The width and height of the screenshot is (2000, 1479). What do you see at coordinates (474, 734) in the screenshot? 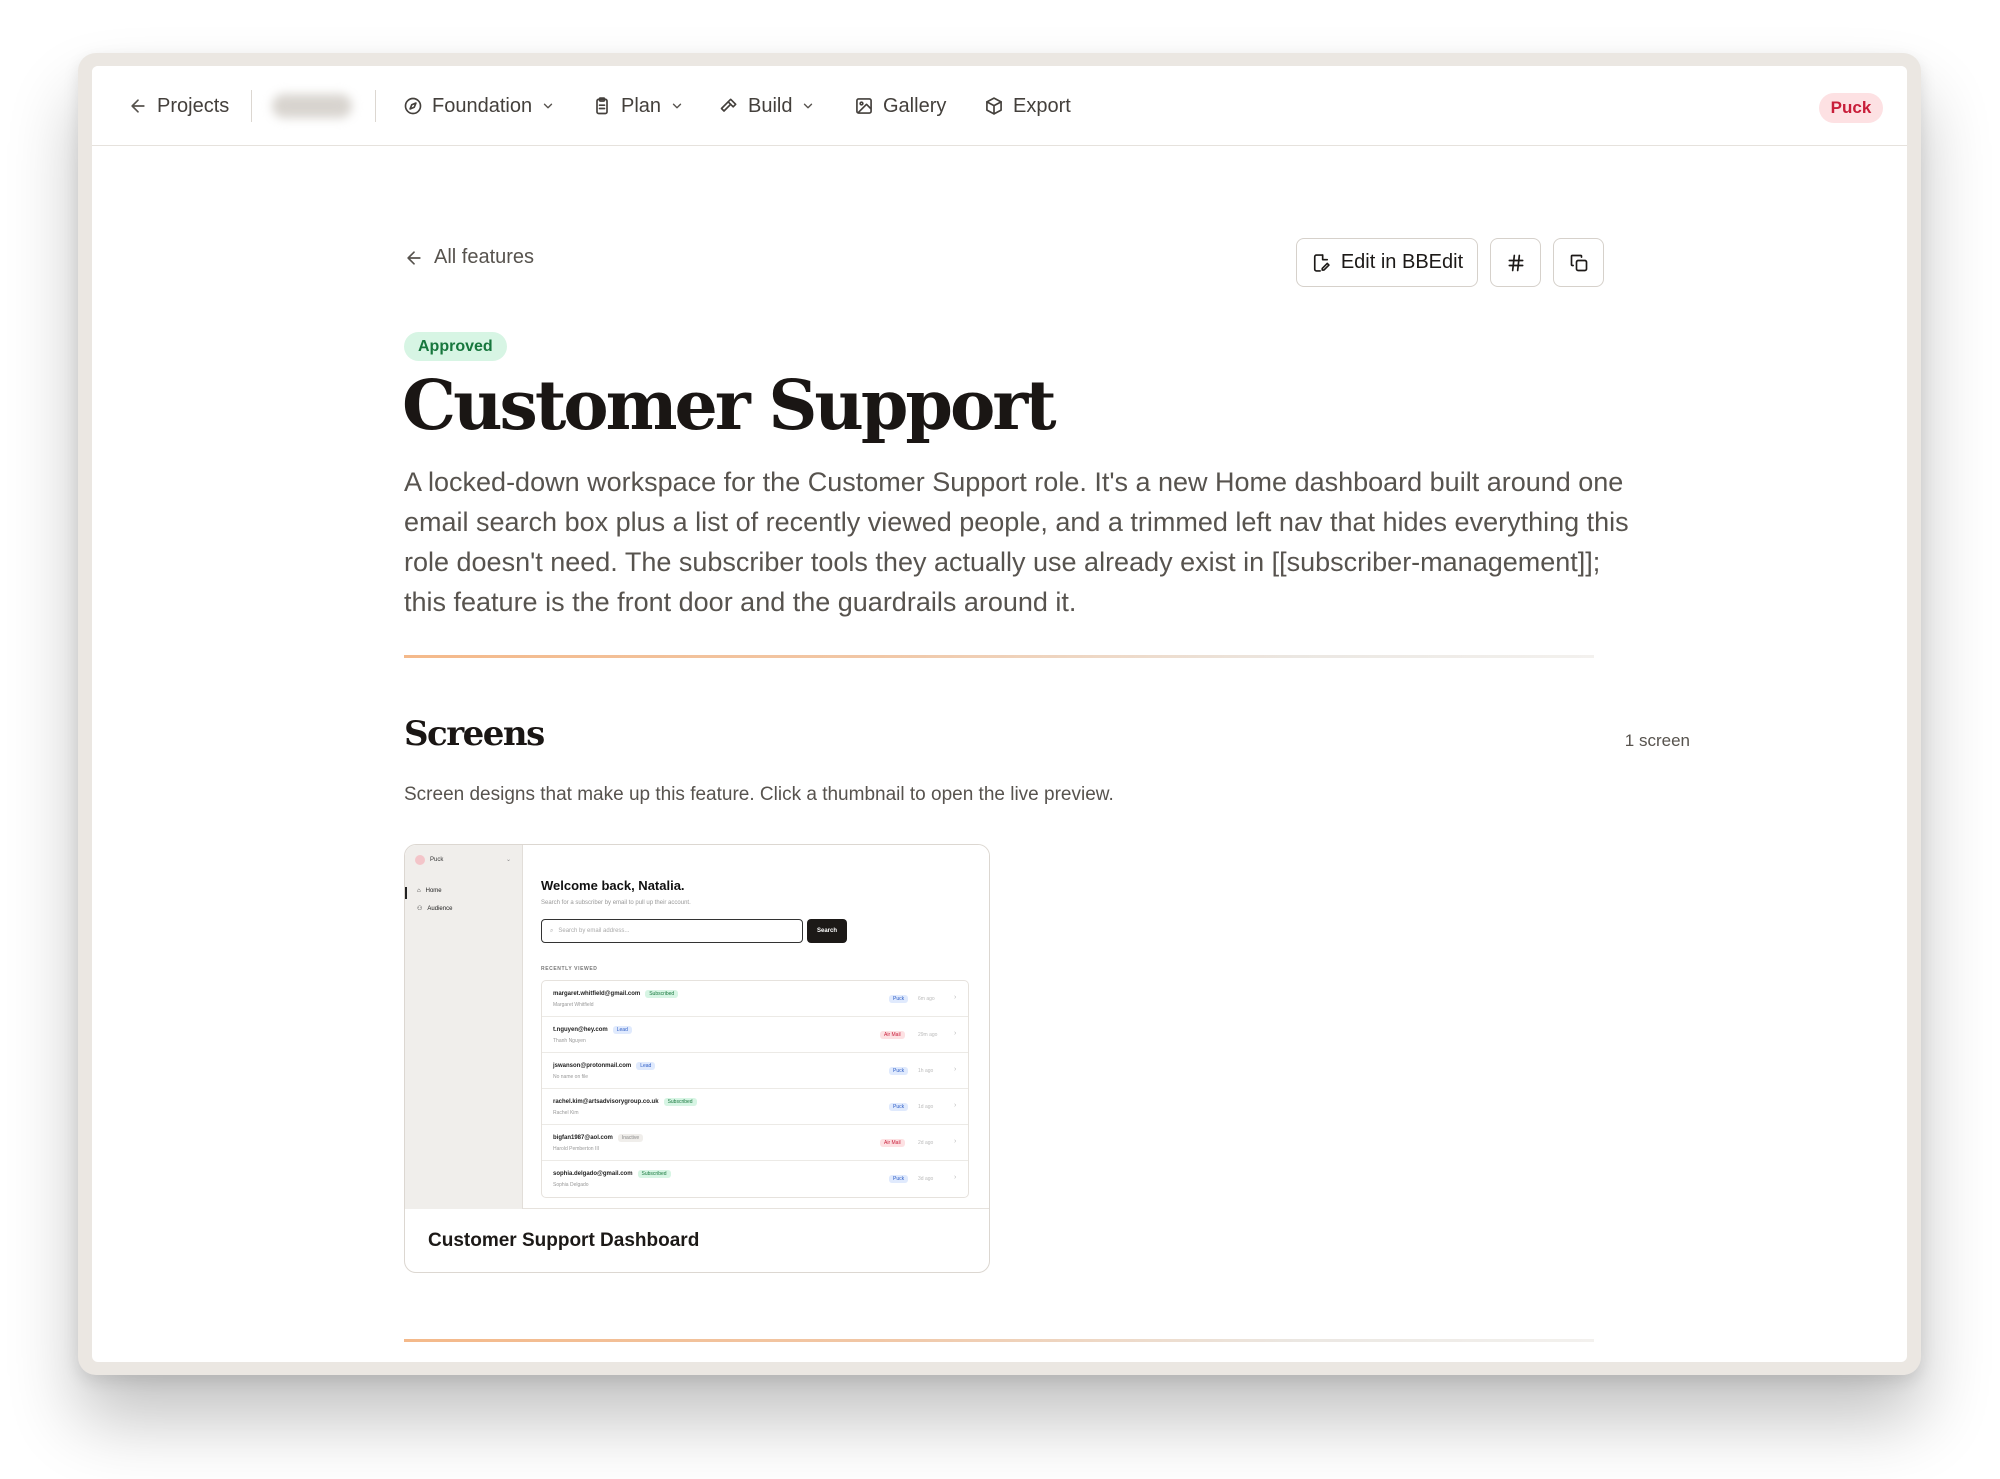
I see `screens-heading: Screens` at bounding box center [474, 734].